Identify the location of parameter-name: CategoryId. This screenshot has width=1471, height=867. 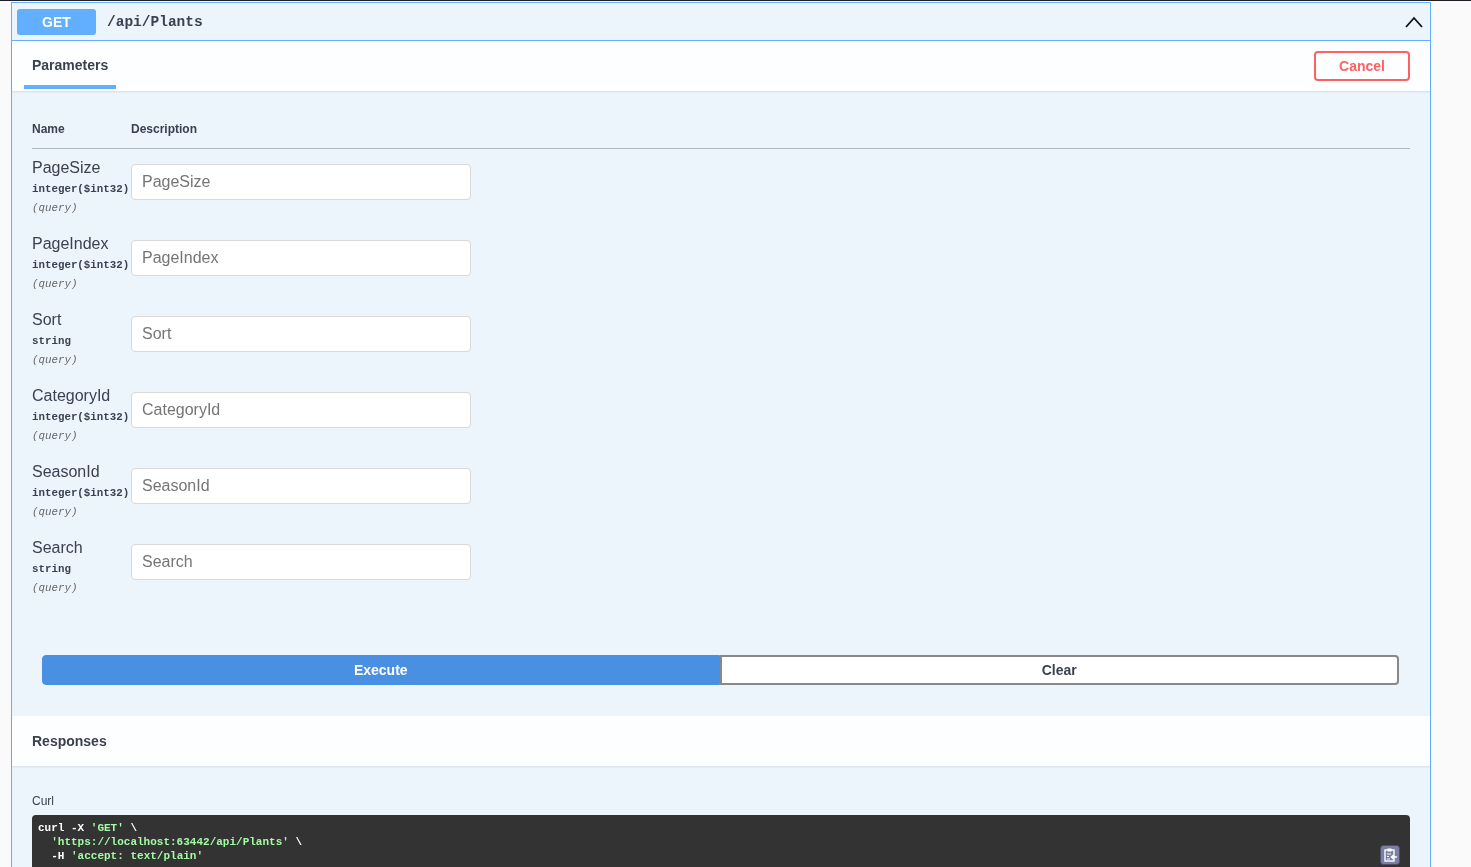
(72, 396).